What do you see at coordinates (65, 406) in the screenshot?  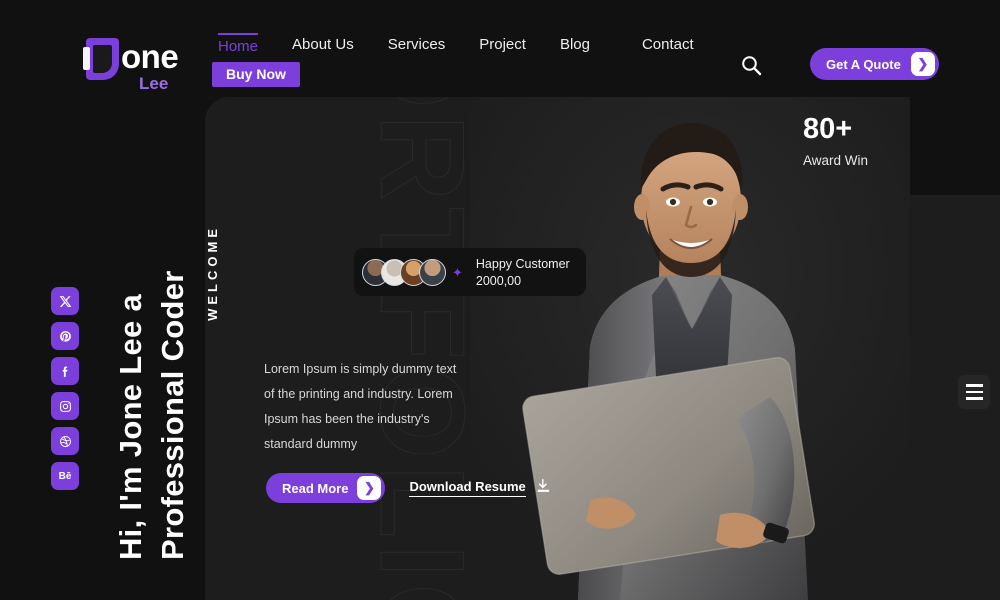 I see `instagram-icon` at bounding box center [65, 406].